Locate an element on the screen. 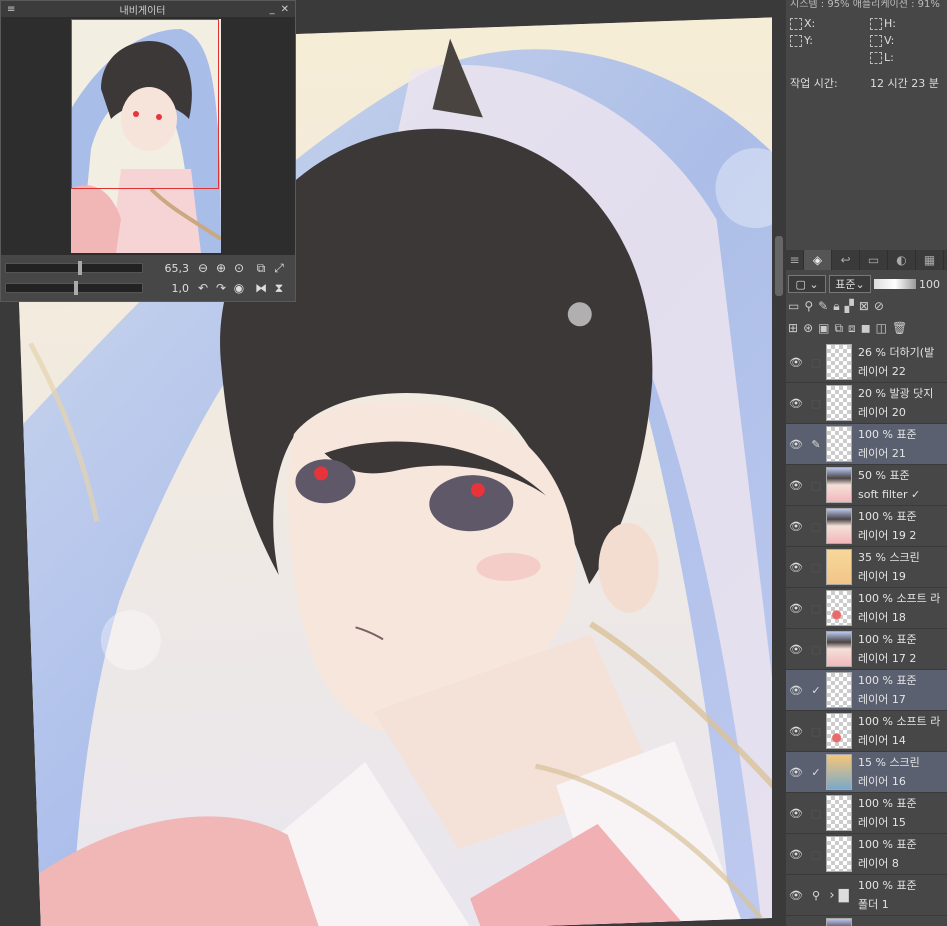 This screenshot has width=947, height=926. layer-row: 👁︎ ▢ 26 % 더하기(발 레이어 22 is located at coordinates (866, 362).